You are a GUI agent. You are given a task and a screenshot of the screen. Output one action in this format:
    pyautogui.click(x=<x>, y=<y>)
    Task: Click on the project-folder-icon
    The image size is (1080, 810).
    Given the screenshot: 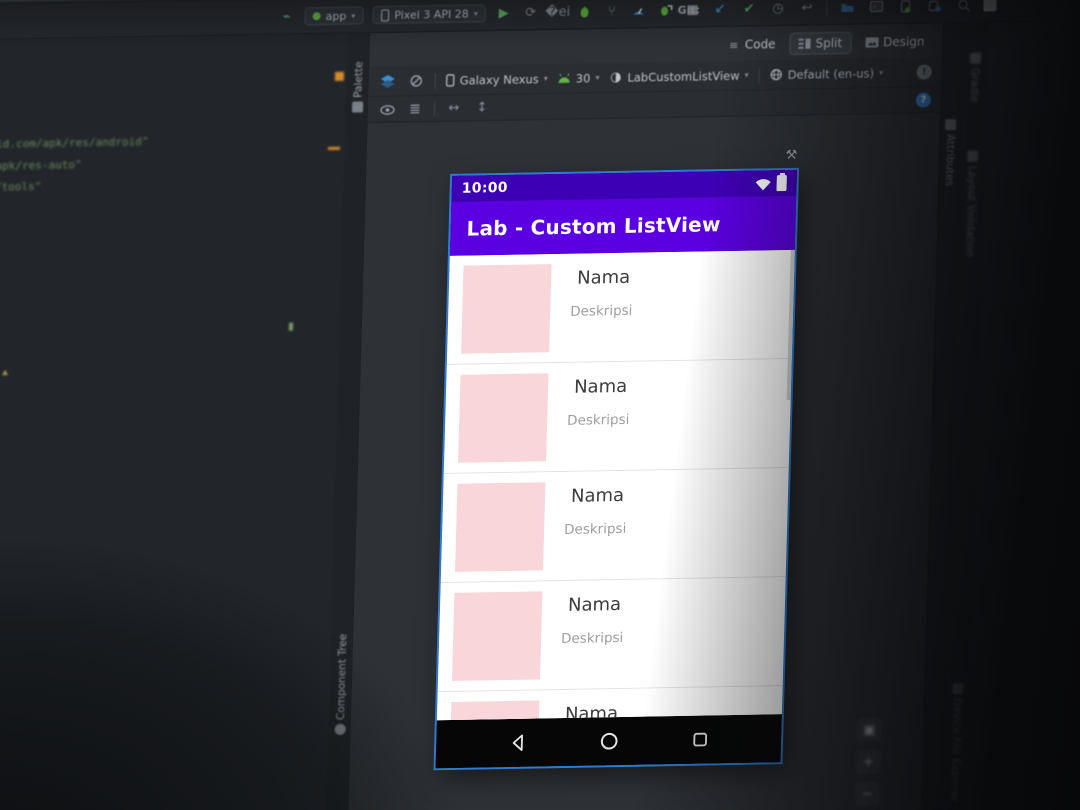 What is the action you would take?
    pyautogui.click(x=848, y=8)
    